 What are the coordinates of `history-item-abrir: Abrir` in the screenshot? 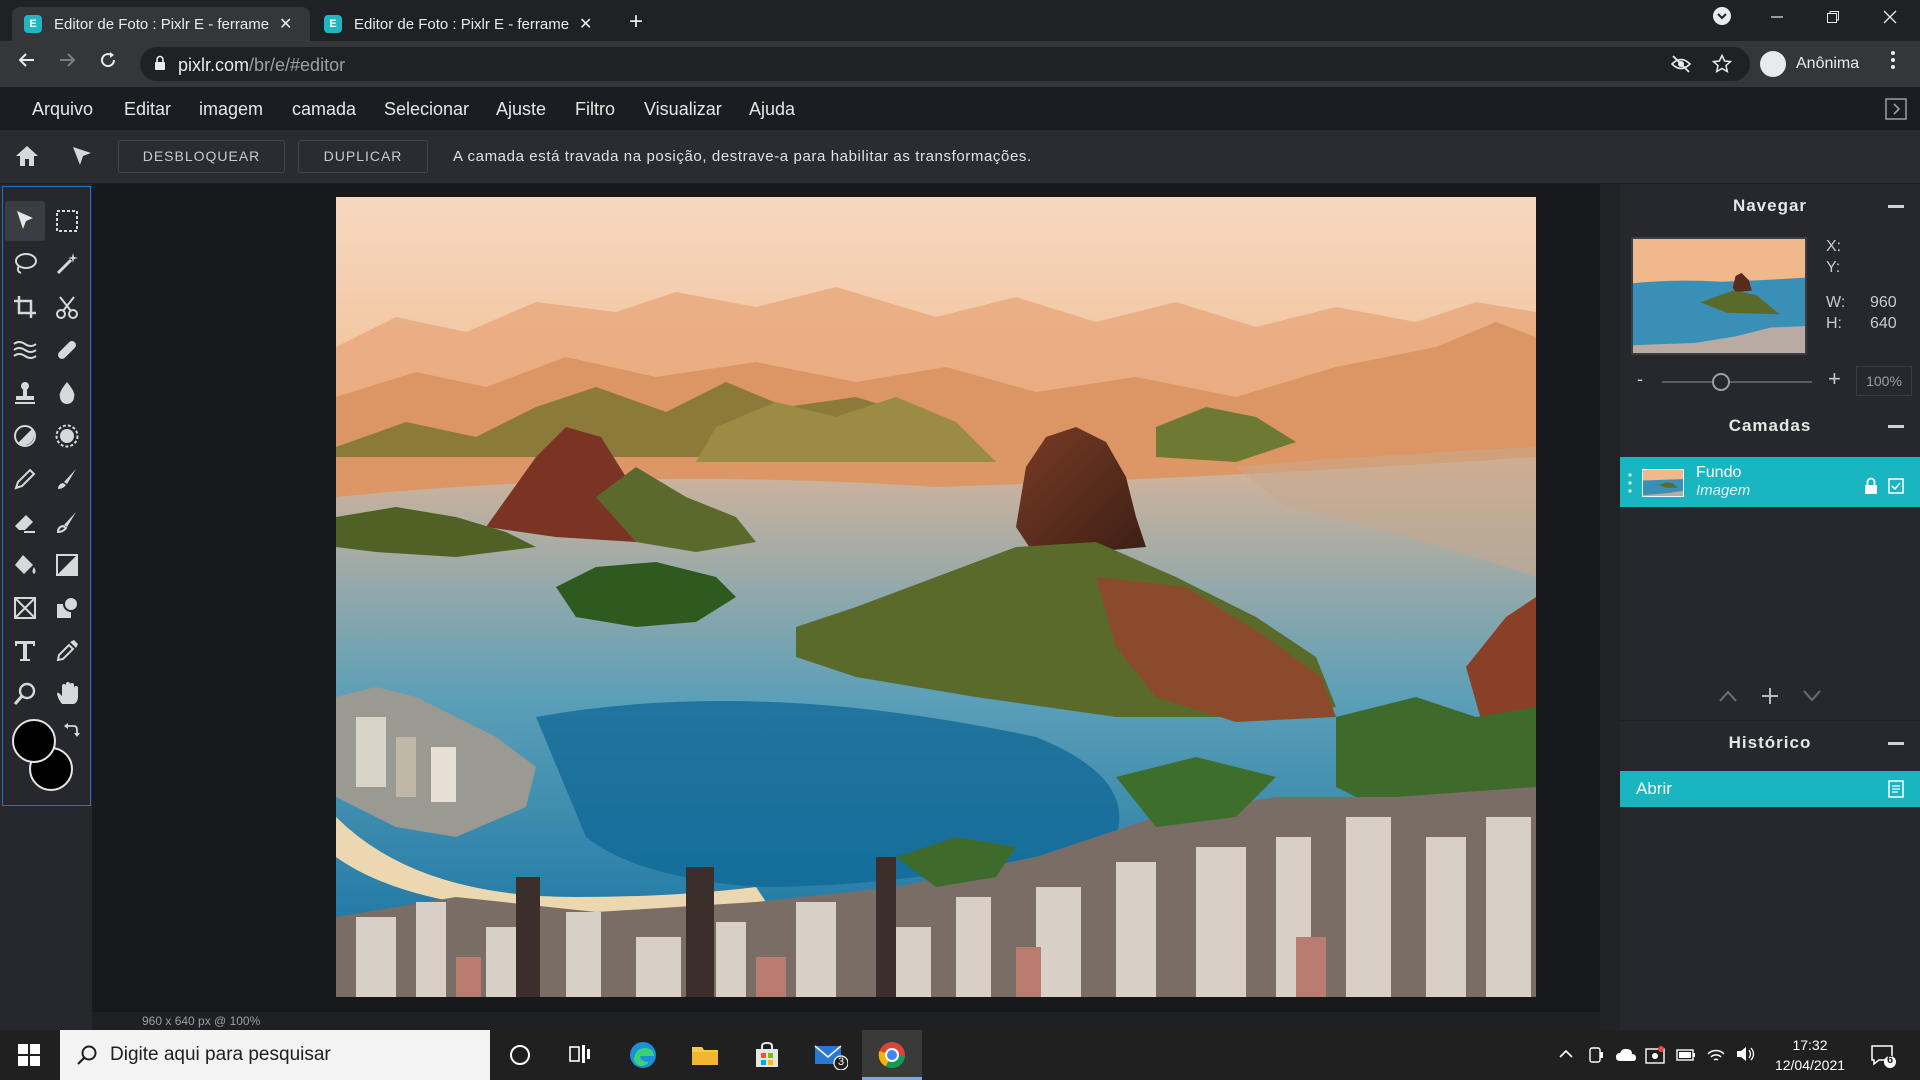 It's located at (1770, 789).